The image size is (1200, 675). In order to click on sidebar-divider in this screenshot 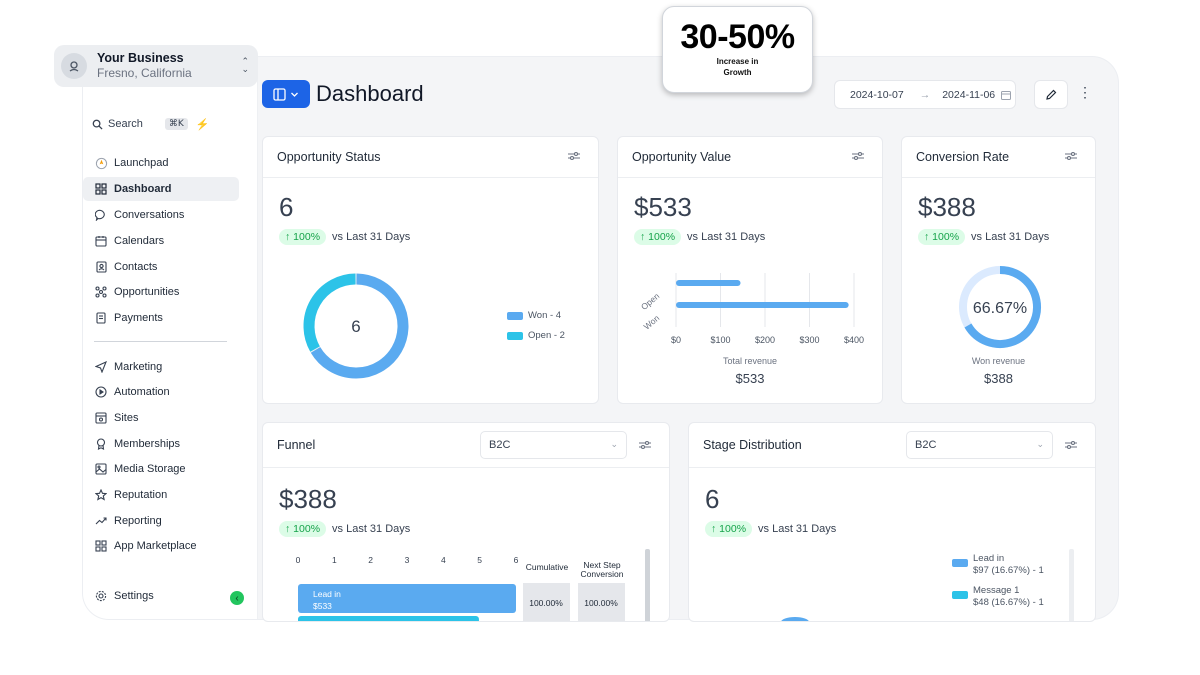, I will do `click(160, 341)`.